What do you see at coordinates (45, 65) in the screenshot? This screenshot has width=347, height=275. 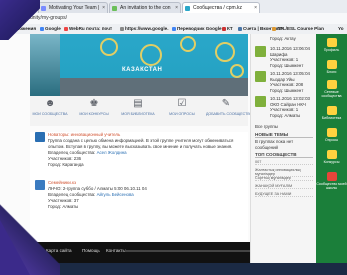 I see `header-photo` at bounding box center [45, 65].